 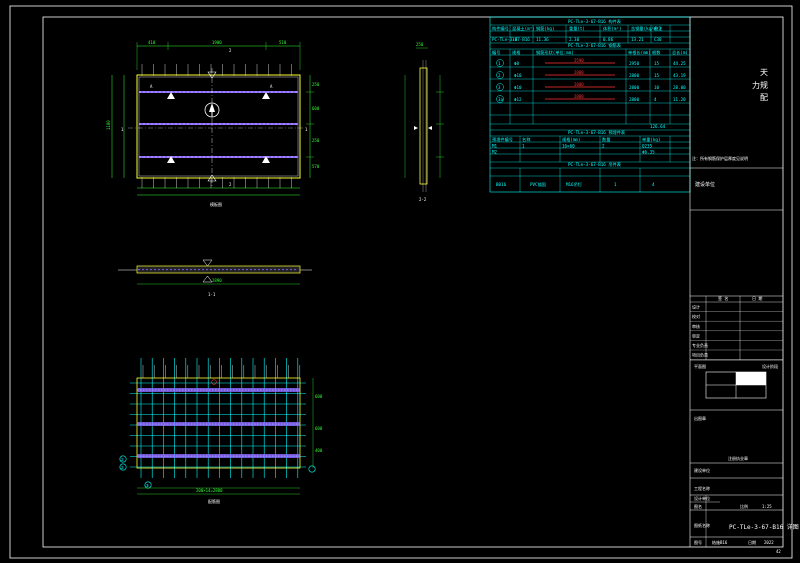 I want to click on embed-header: 名称, so click(x=526, y=139).